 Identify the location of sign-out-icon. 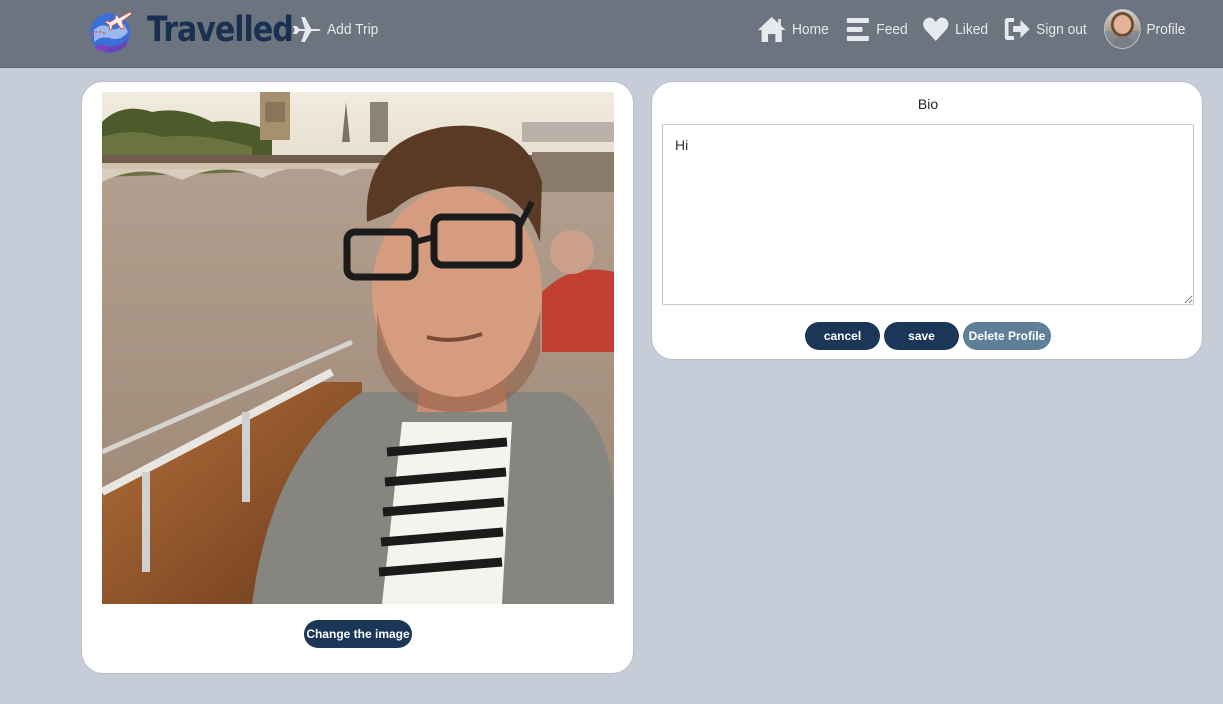
(1017, 29).